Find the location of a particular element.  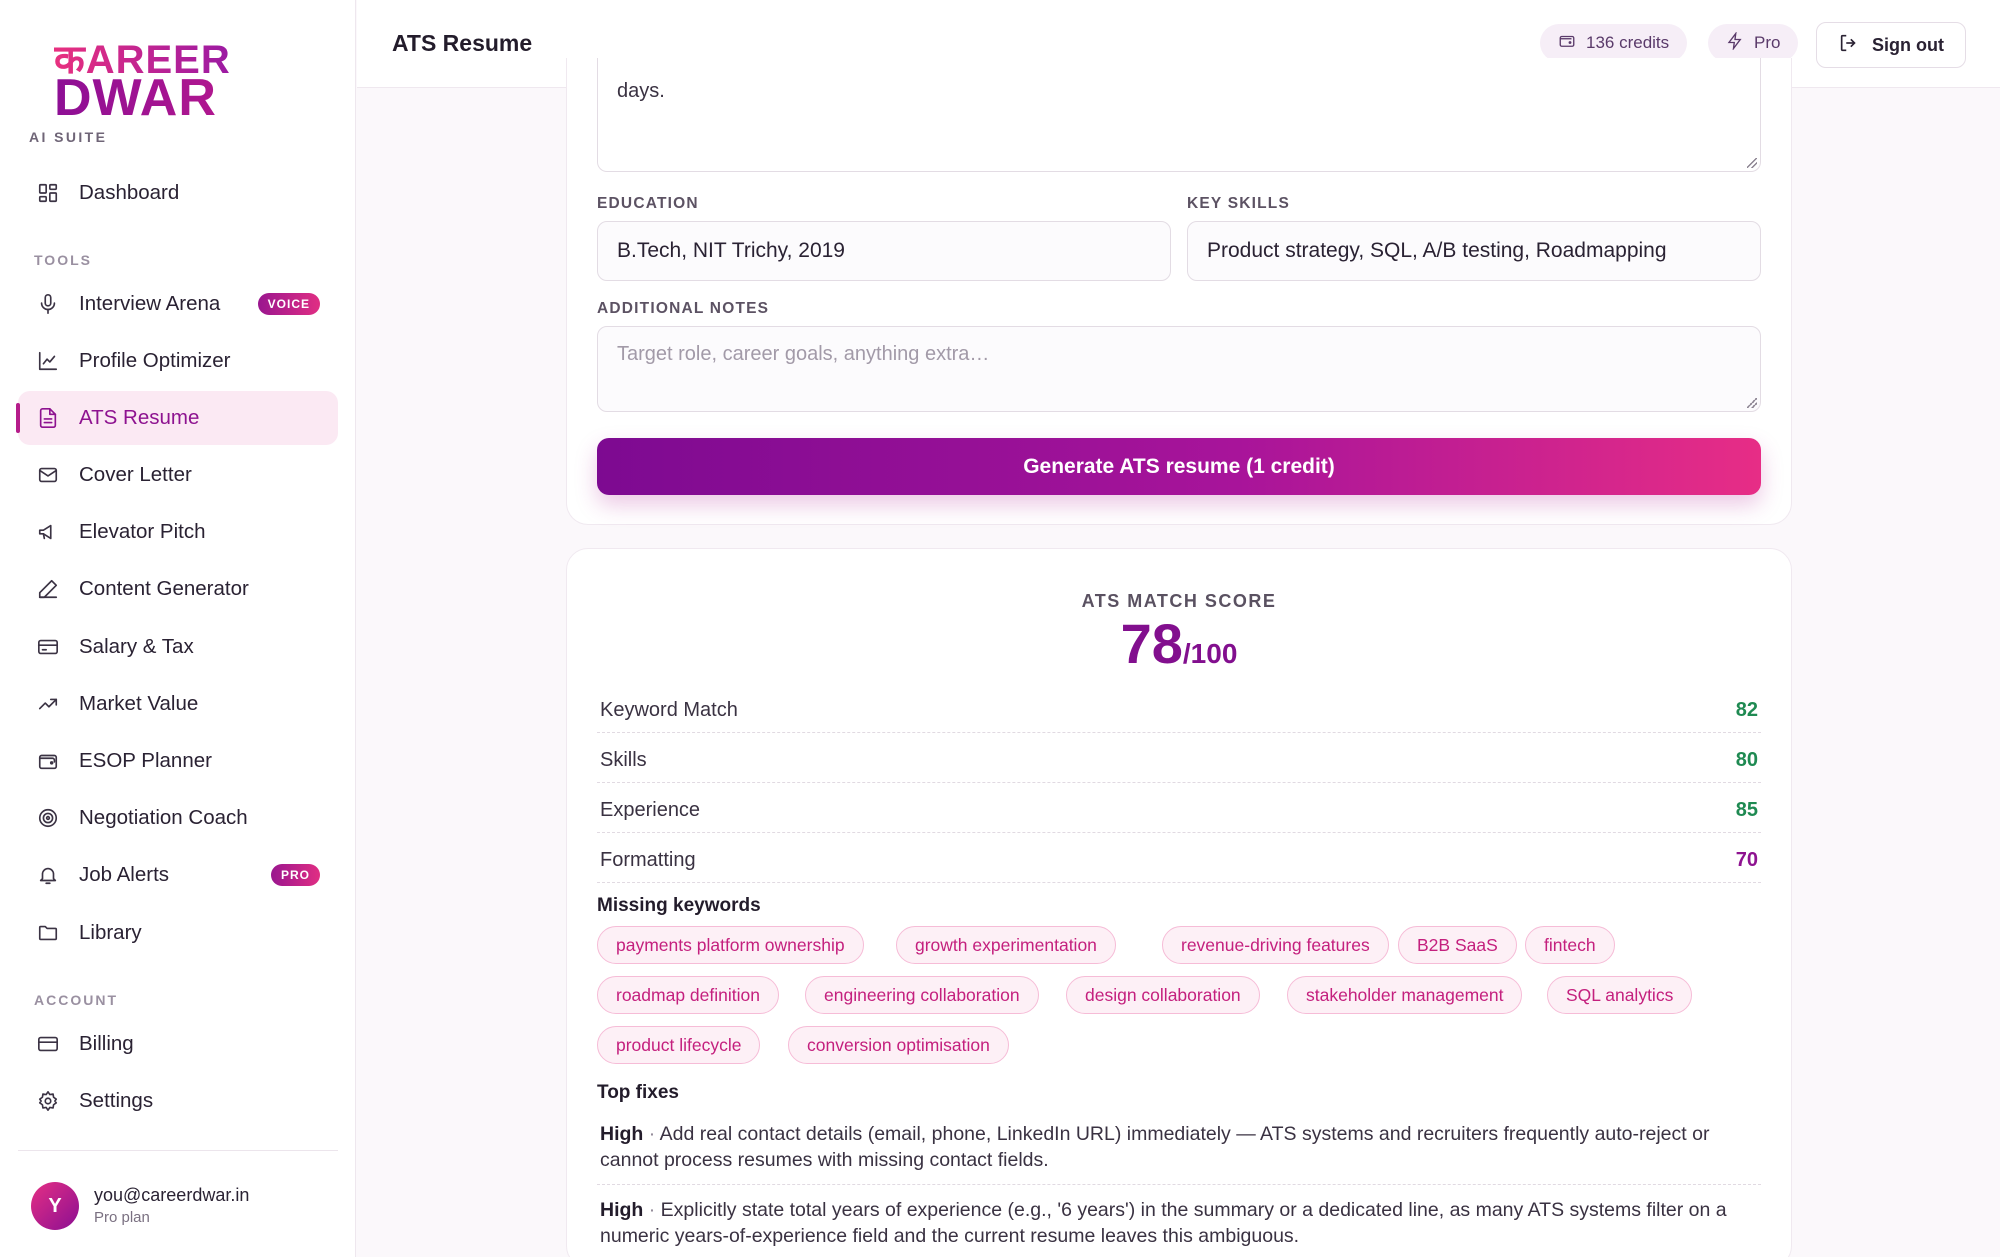

sidebar-item-negotiation-coach: Negotiation Coach is located at coordinates (178, 818).